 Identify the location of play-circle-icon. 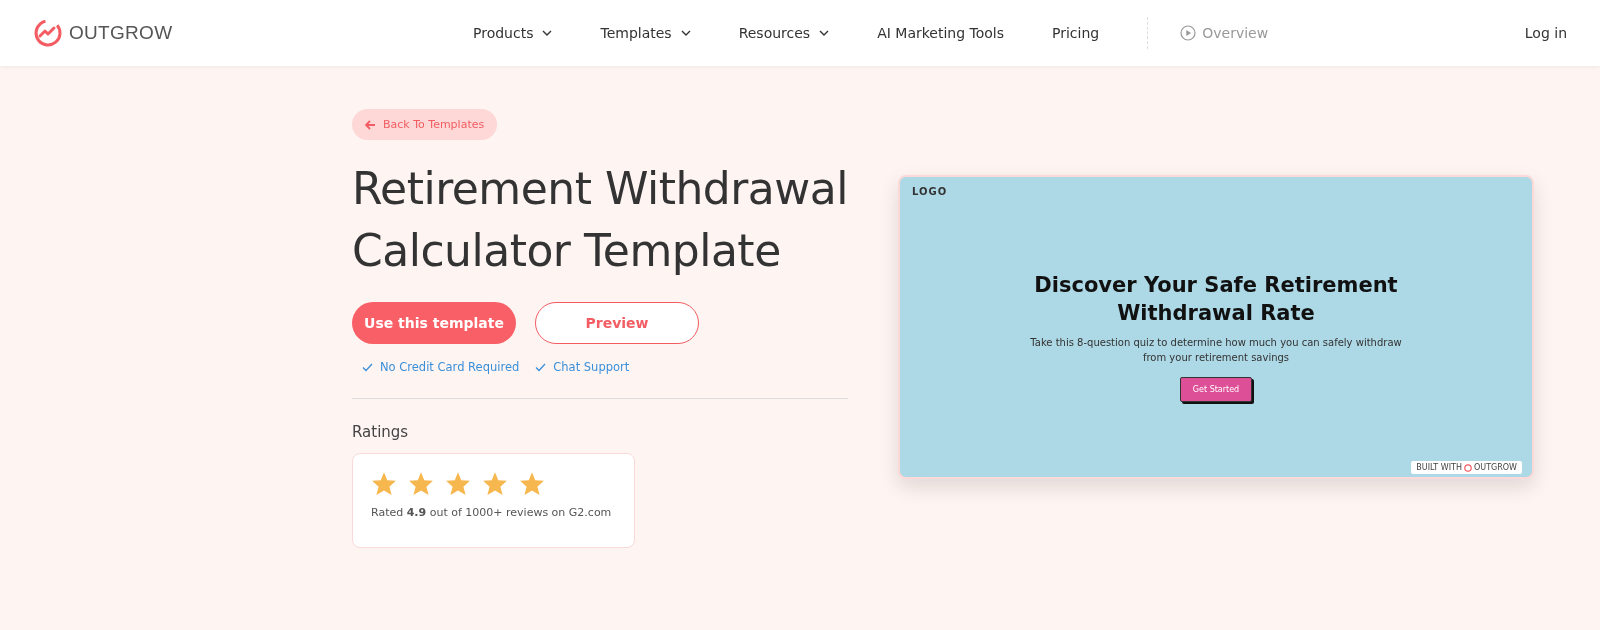
(1188, 33).